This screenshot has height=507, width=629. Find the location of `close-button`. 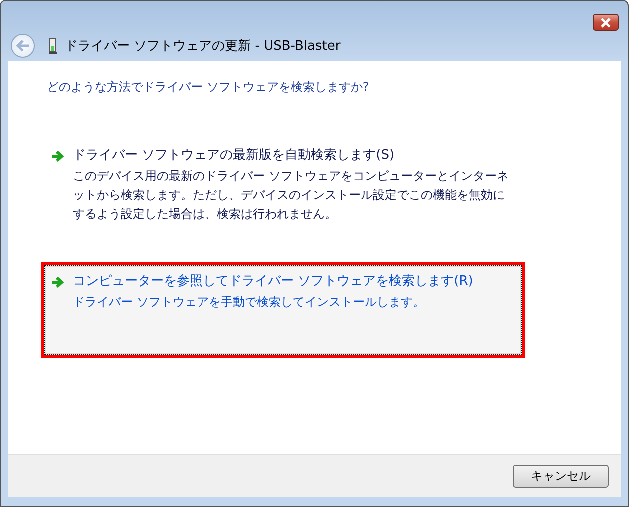

close-button is located at coordinates (606, 22).